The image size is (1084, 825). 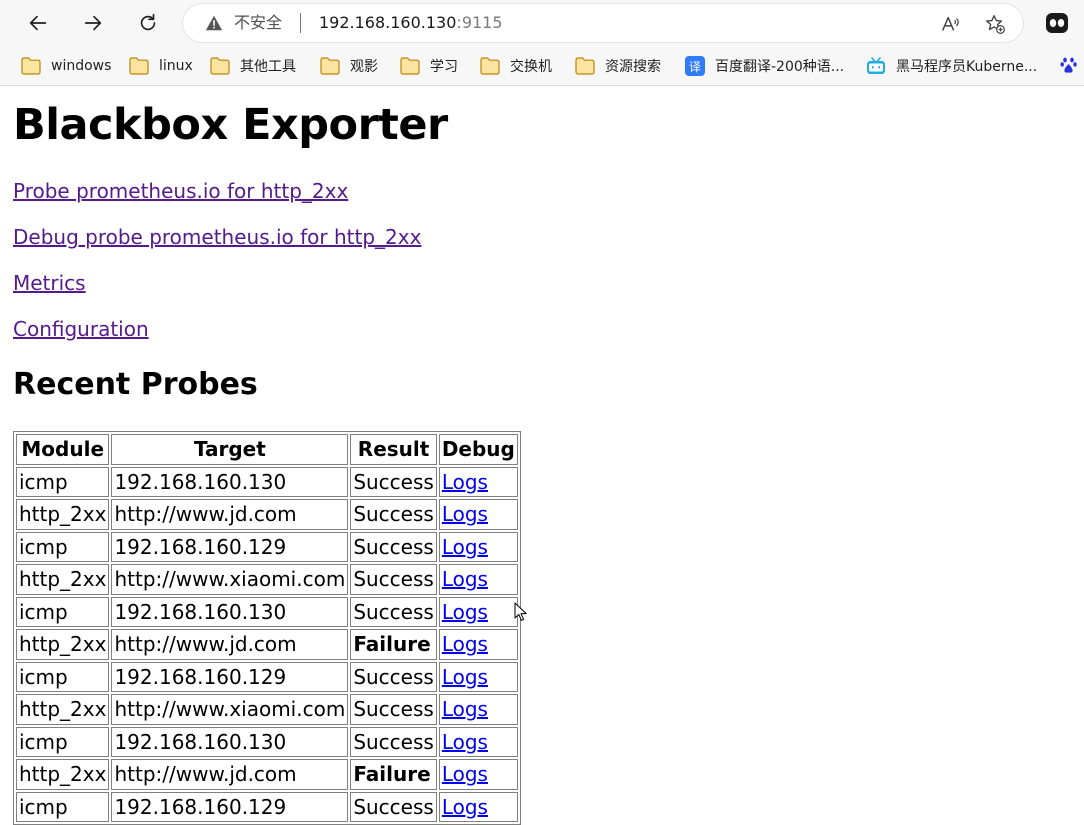 I want to click on configuration-link: Configuration, so click(x=81, y=329).